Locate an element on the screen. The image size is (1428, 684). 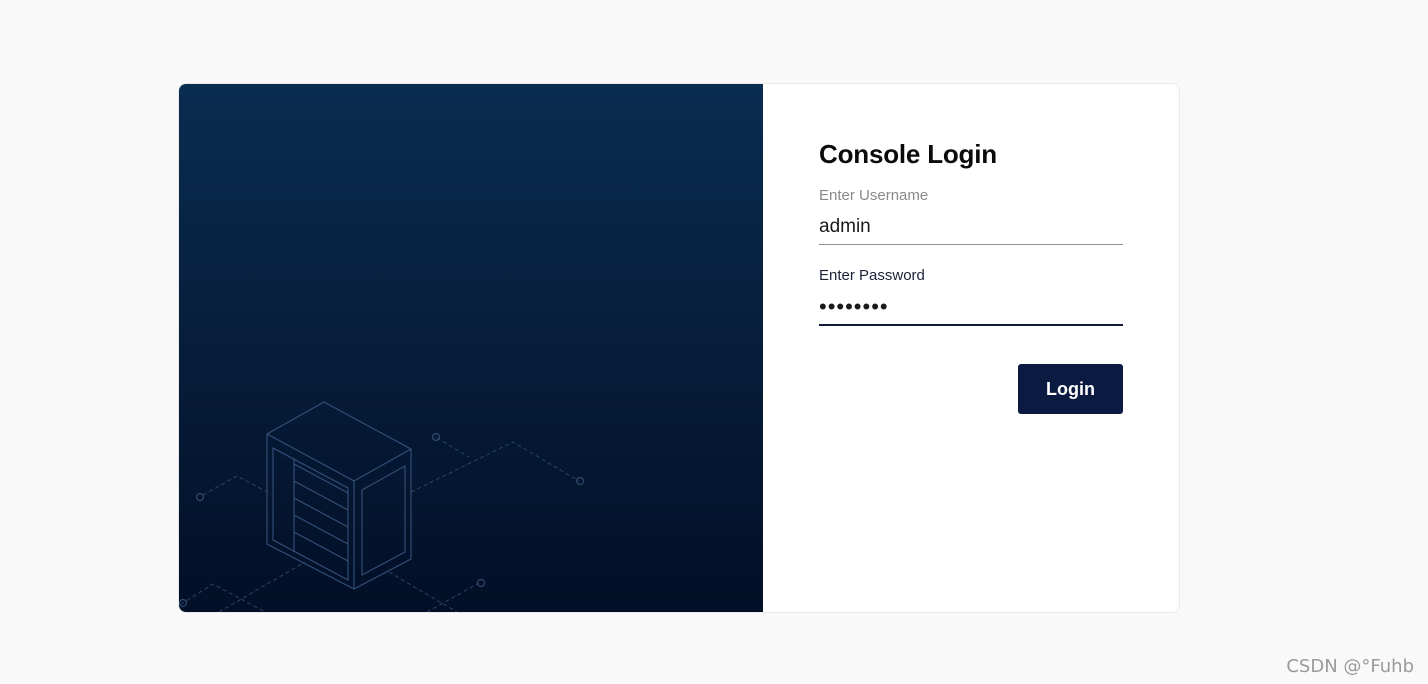
password-underline is located at coordinates (971, 325).